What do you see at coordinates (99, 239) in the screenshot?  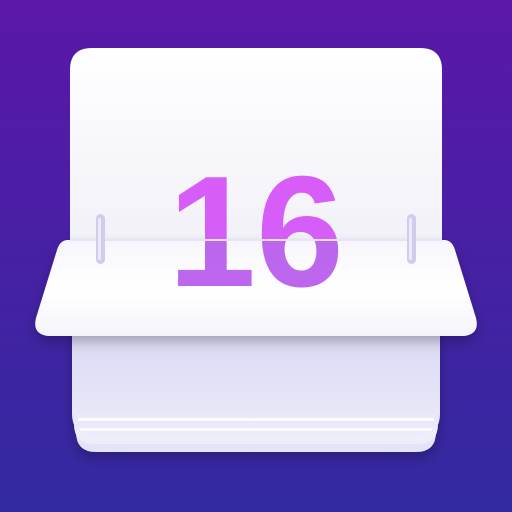 I see `left-binder-ring-highlight` at bounding box center [99, 239].